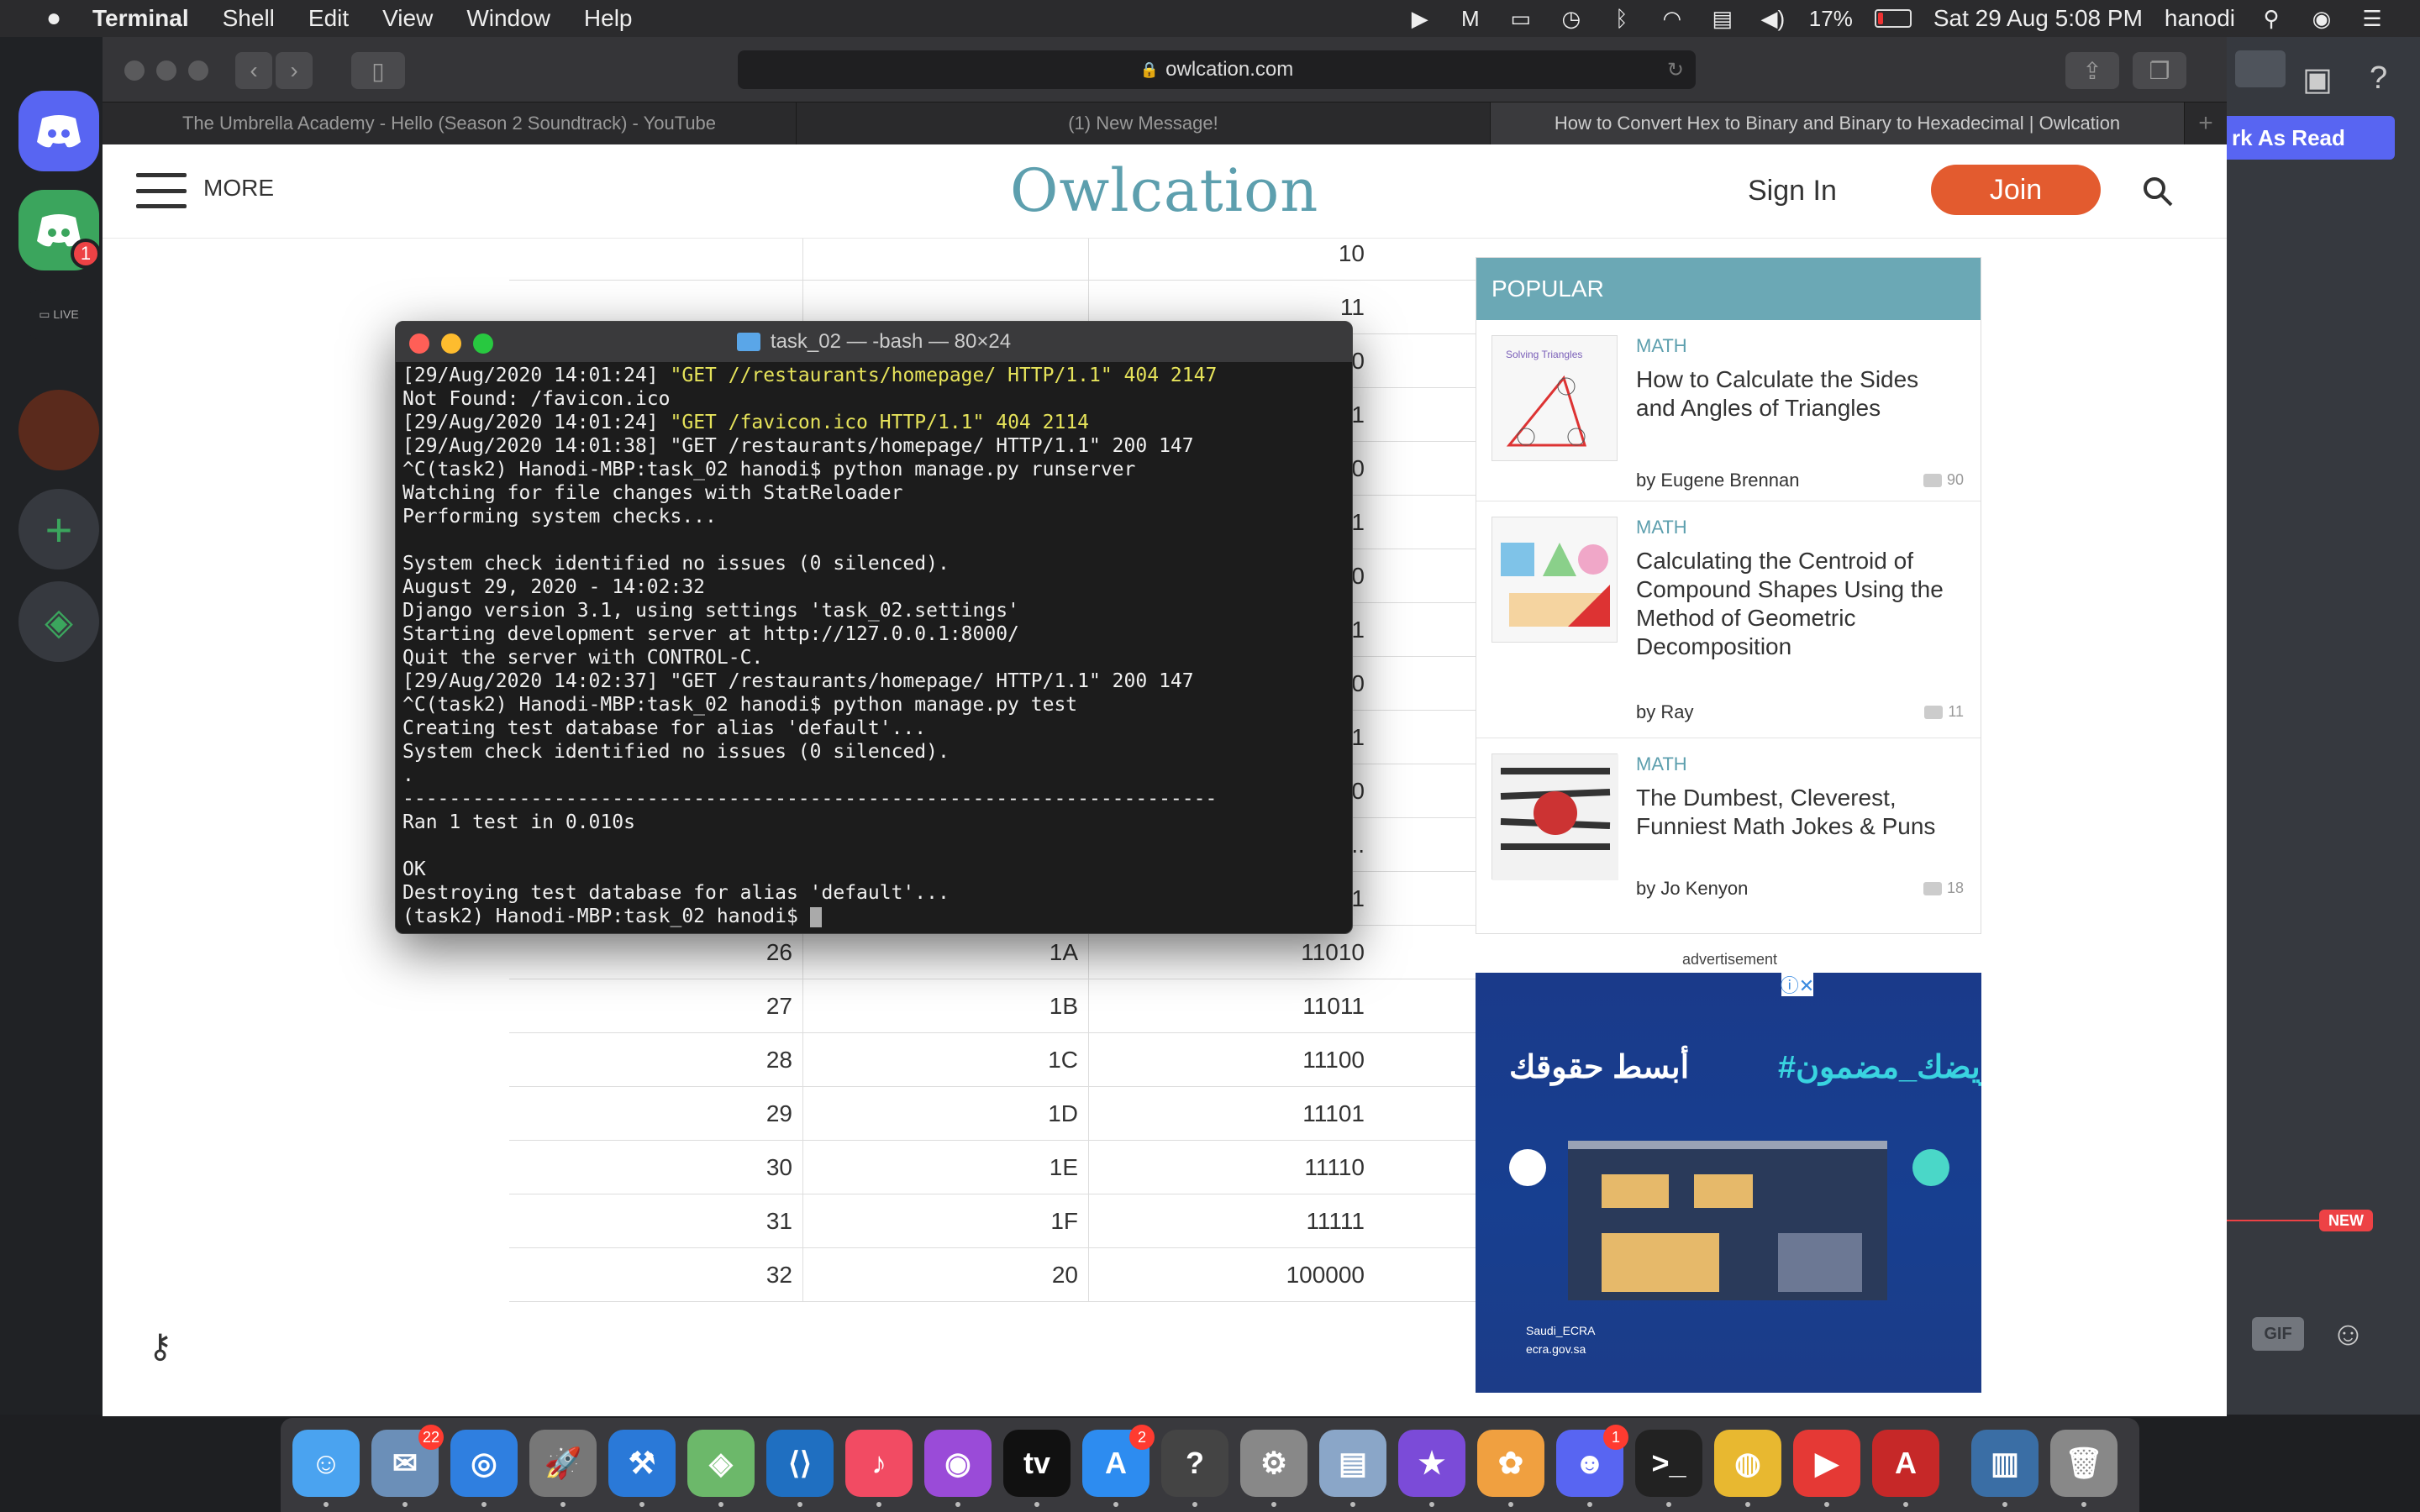 The height and width of the screenshot is (1512, 2420). Describe the element at coordinates (58, 314) in the screenshot. I see `discord-live-server-icon: ▭ LIVE` at that location.